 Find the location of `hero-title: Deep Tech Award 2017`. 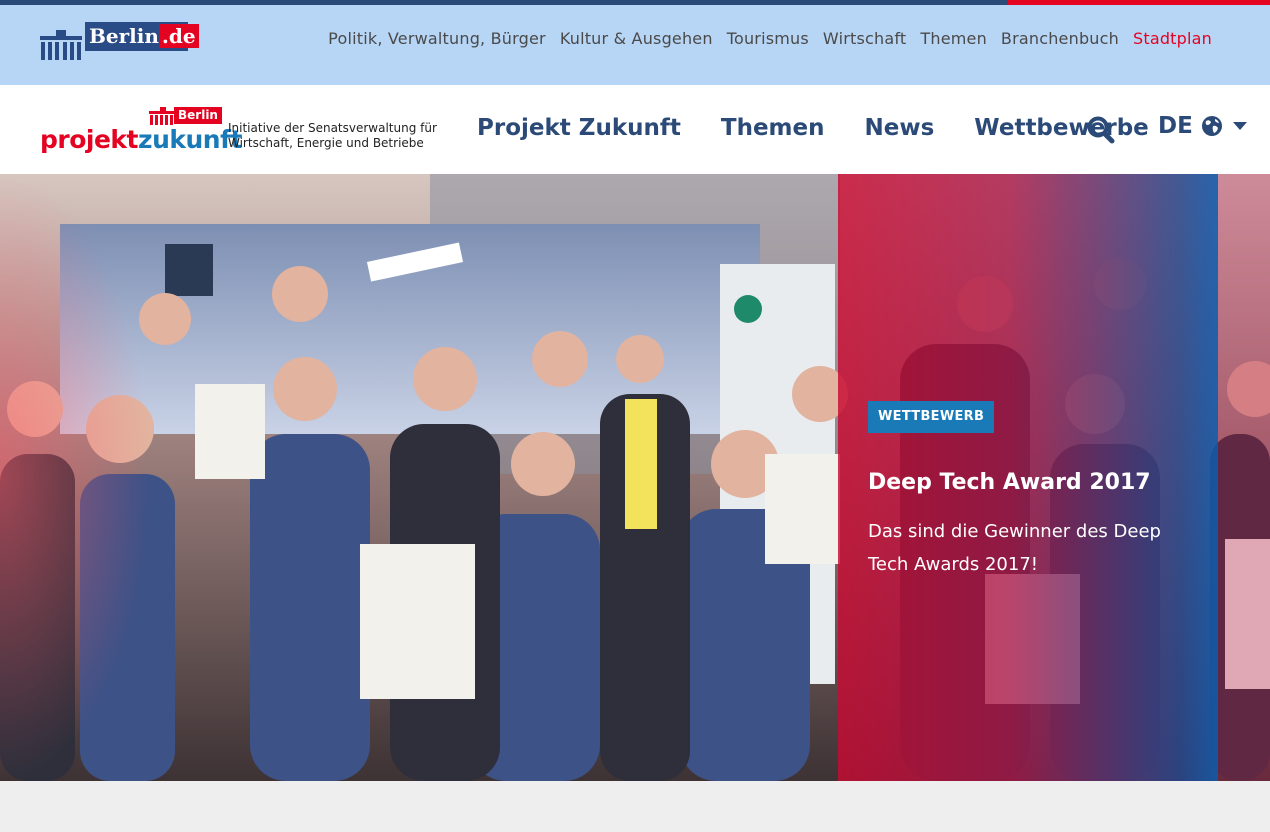

hero-title: Deep Tech Award 2017 is located at coordinates (1033, 482).